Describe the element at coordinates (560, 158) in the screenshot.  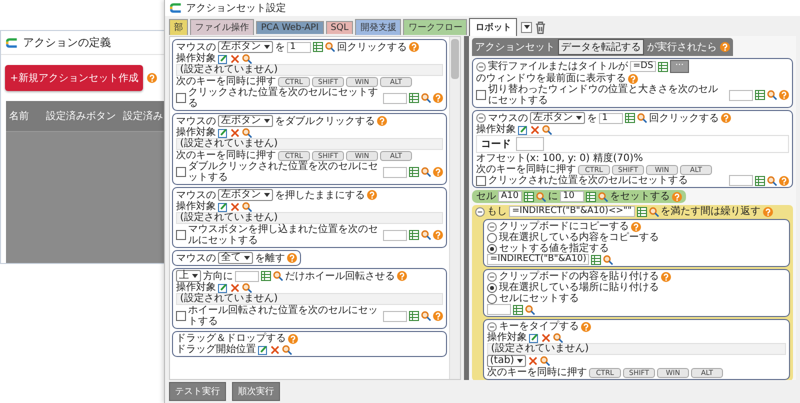
I see `label-text: オフセット(x: 100, y: 0) 精度(70)%` at that location.